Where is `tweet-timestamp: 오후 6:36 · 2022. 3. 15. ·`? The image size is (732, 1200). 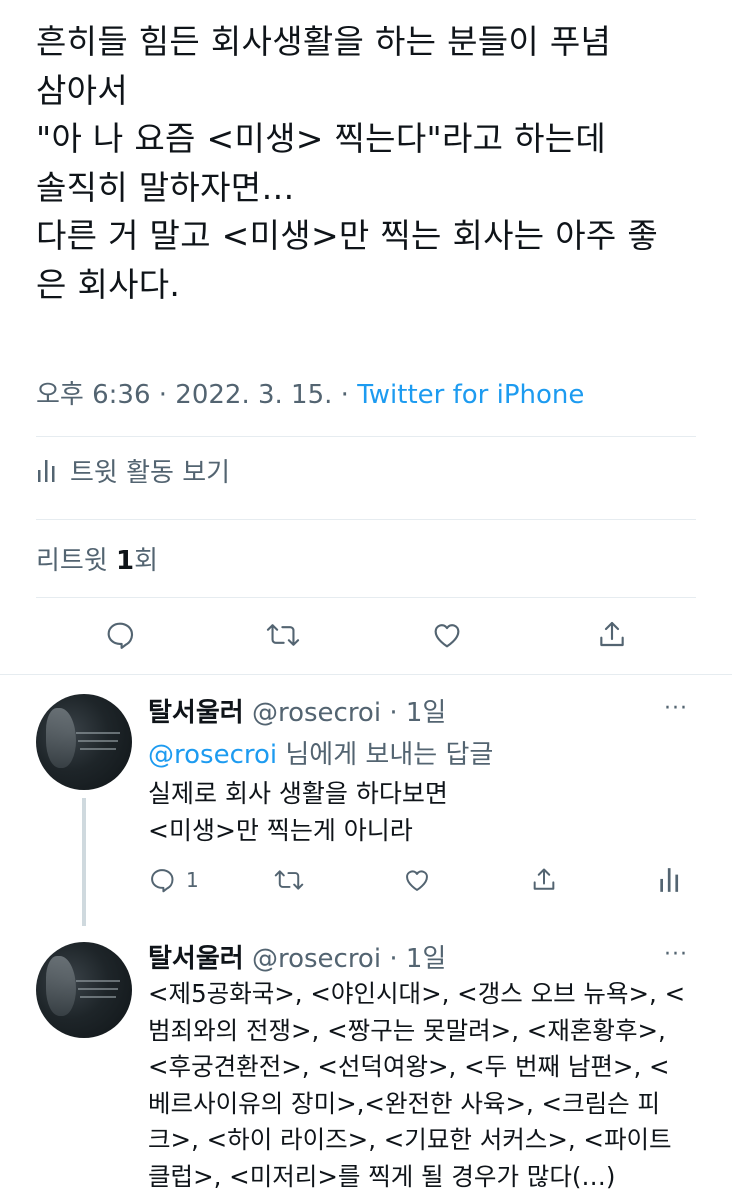 tweet-timestamp: 오후 6:36 · 2022. 3. 15. · is located at coordinates (196, 395).